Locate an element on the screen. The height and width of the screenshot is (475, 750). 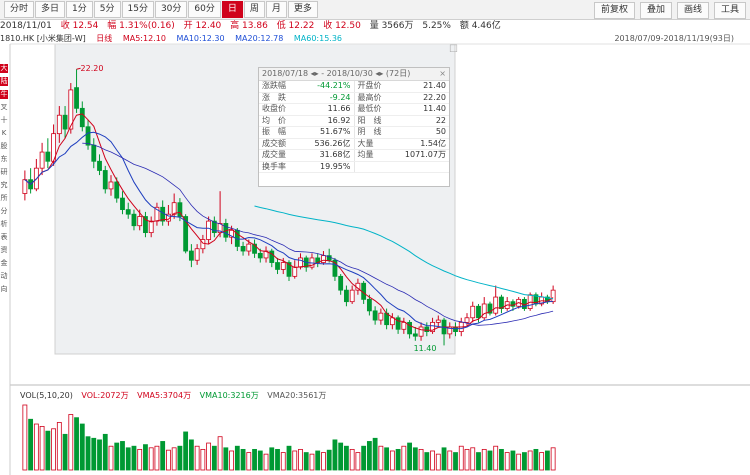
popup-cell: 1.54亿 is located at coordinates (420, 144).